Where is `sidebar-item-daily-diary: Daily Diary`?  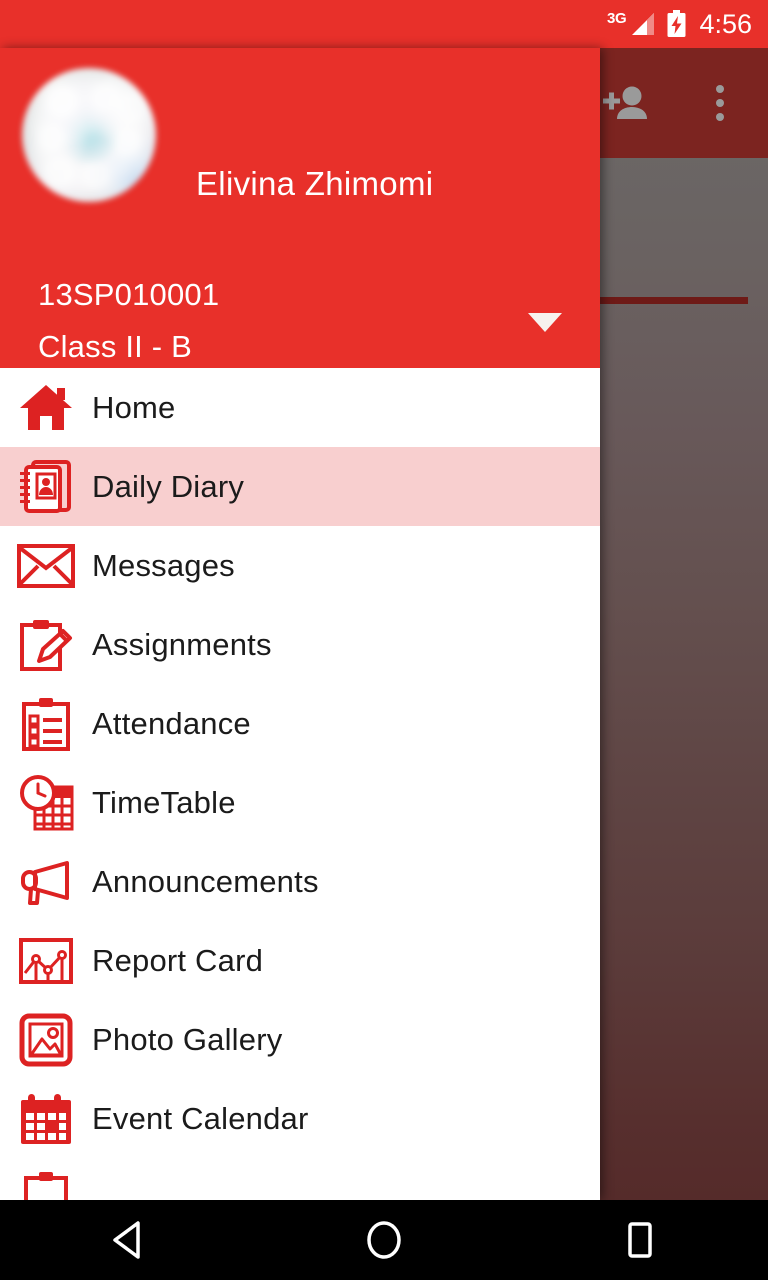
sidebar-item-daily-diary: Daily Diary is located at coordinates (300, 486).